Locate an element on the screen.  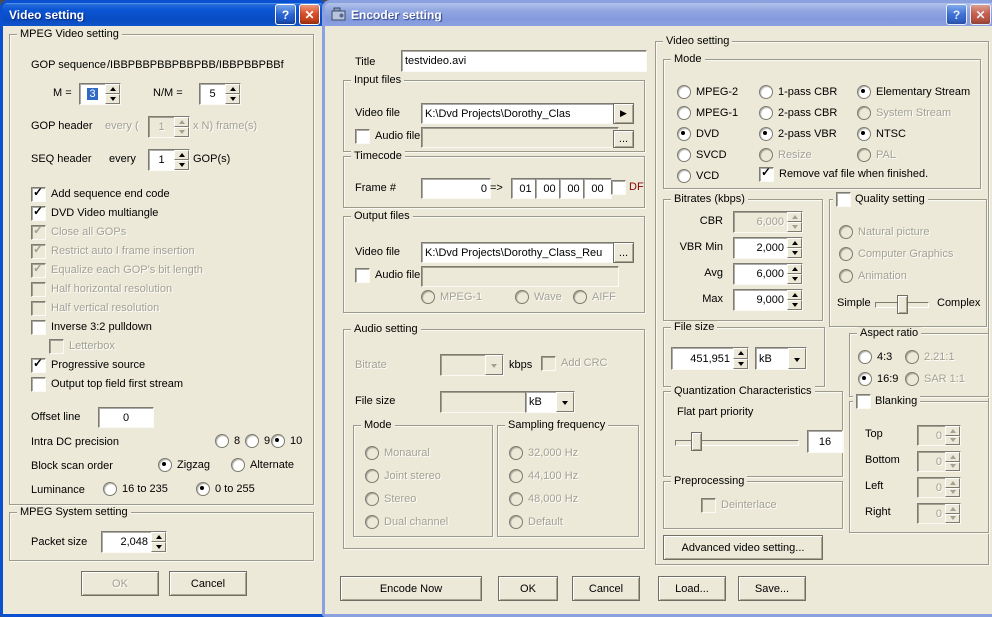
radio-4-3: 4:3 is located at coordinates (875, 357).